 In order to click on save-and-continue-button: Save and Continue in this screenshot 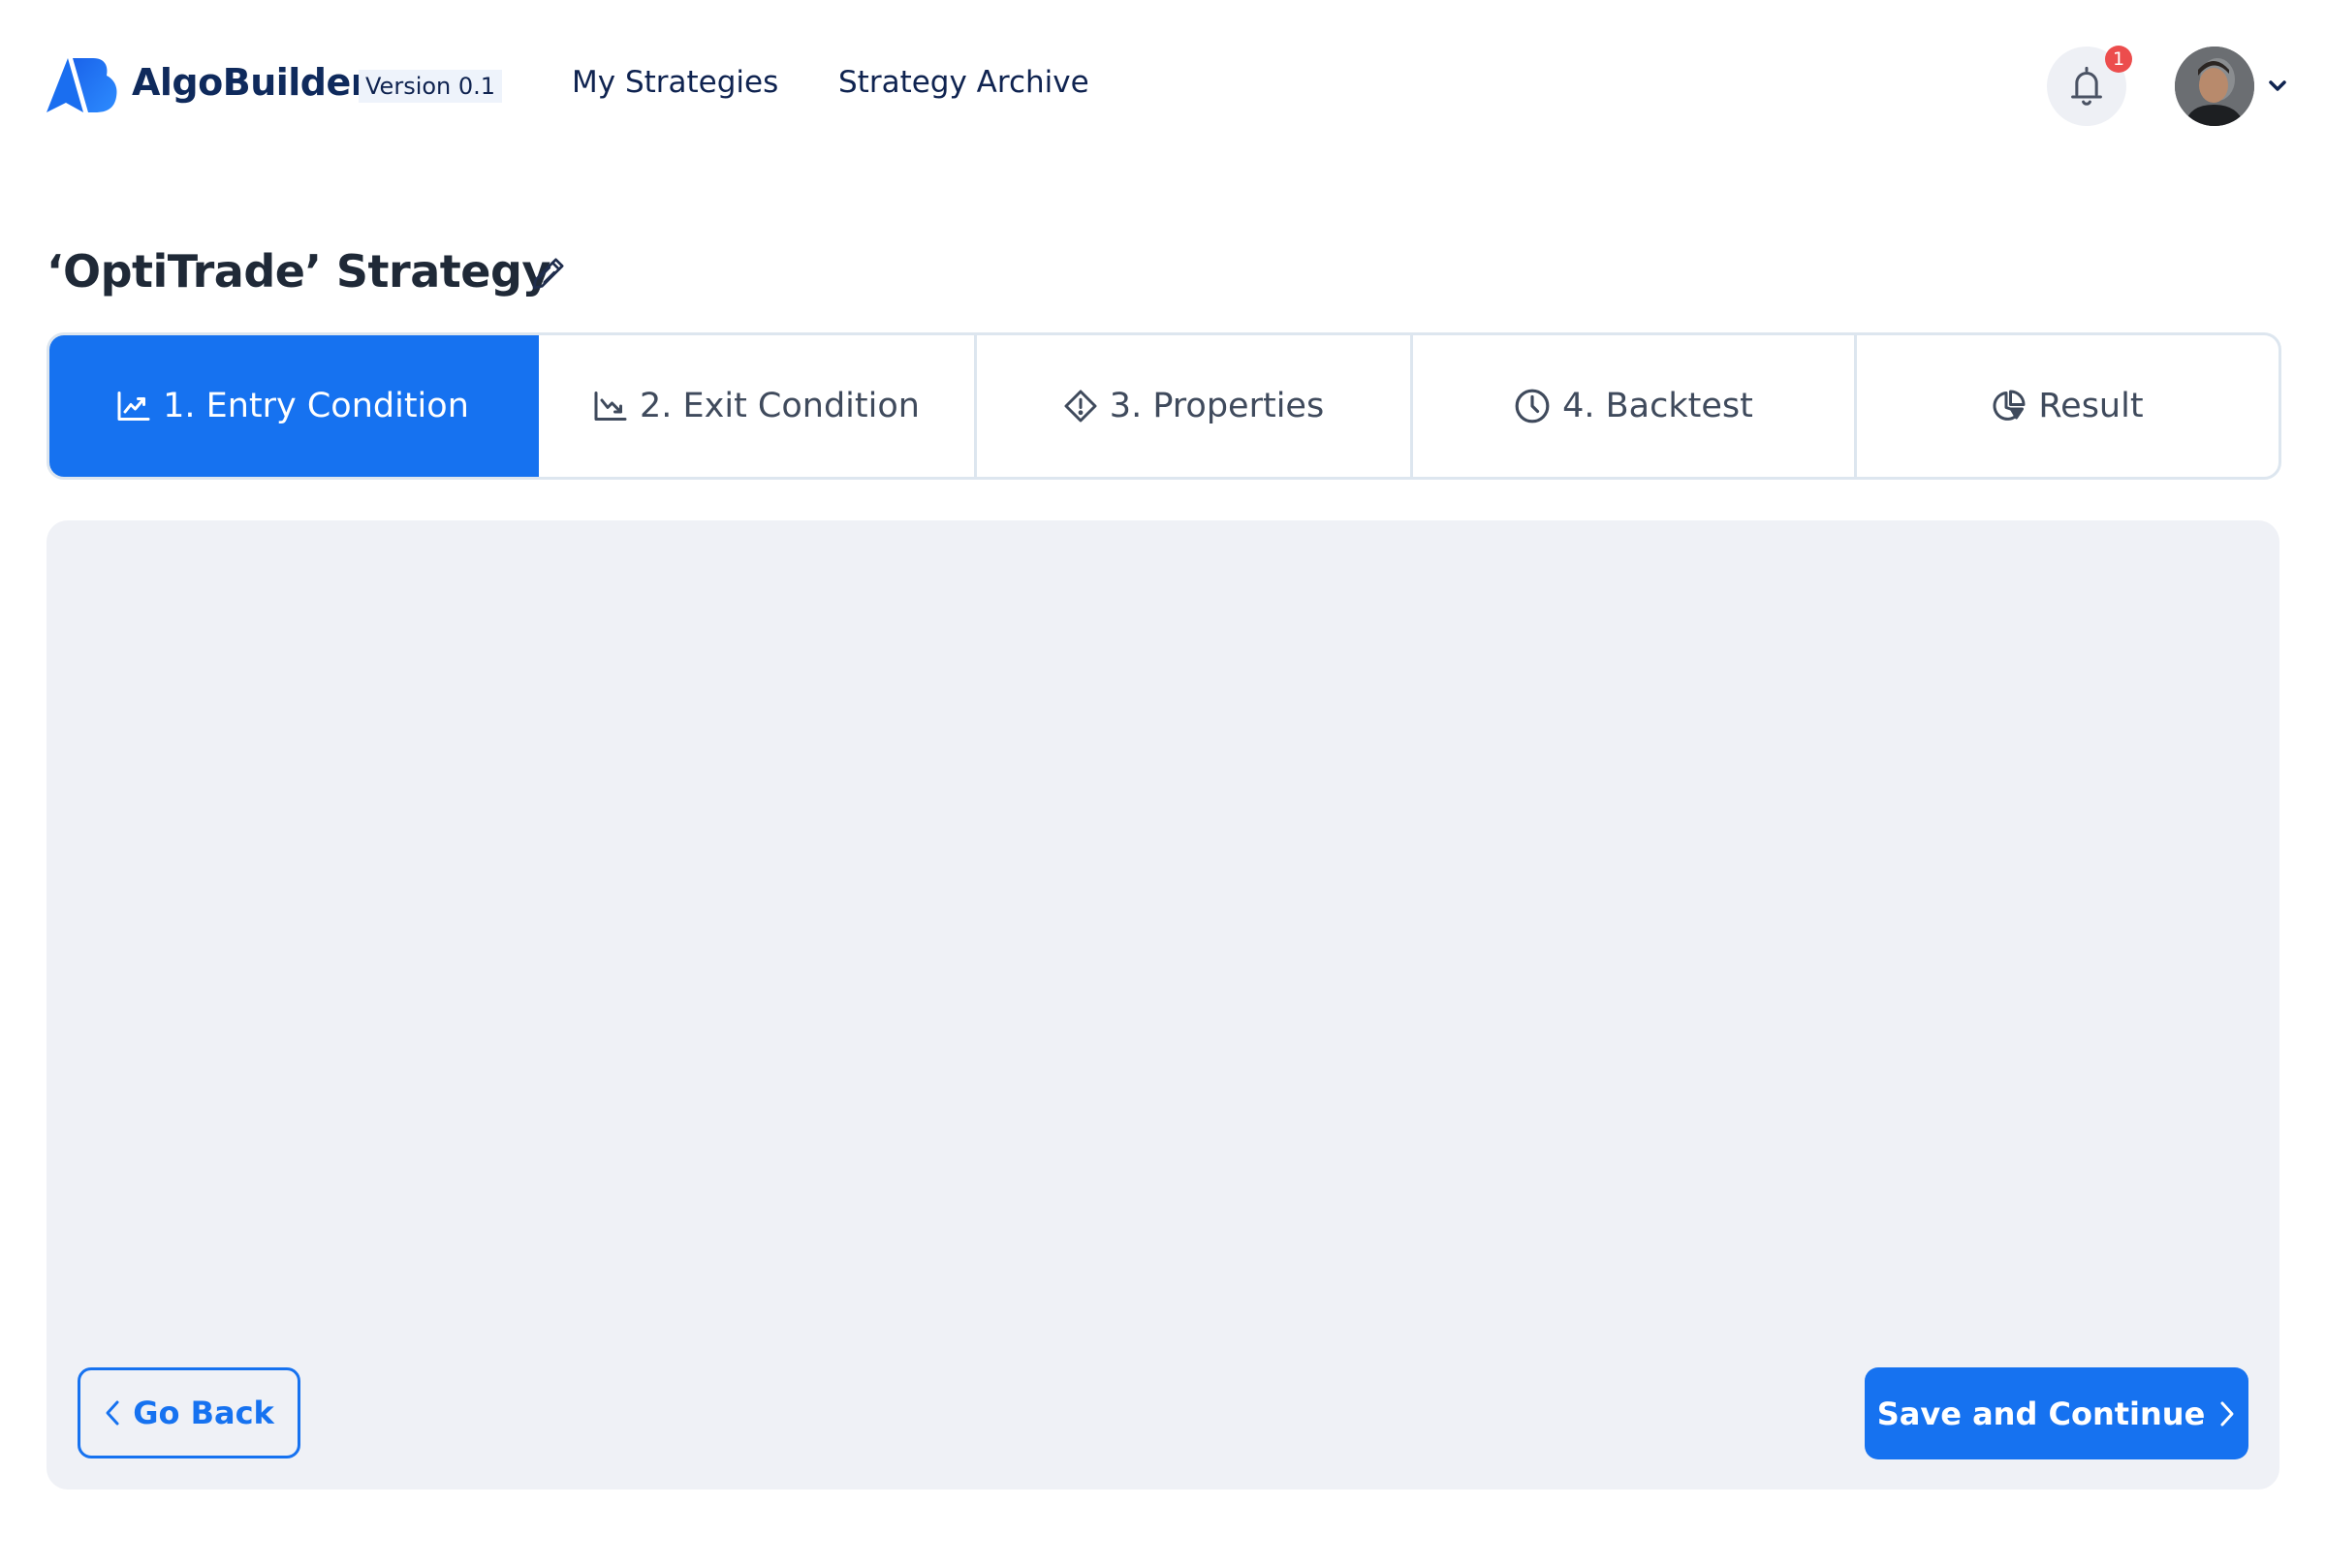, I will do `click(2056, 1413)`.